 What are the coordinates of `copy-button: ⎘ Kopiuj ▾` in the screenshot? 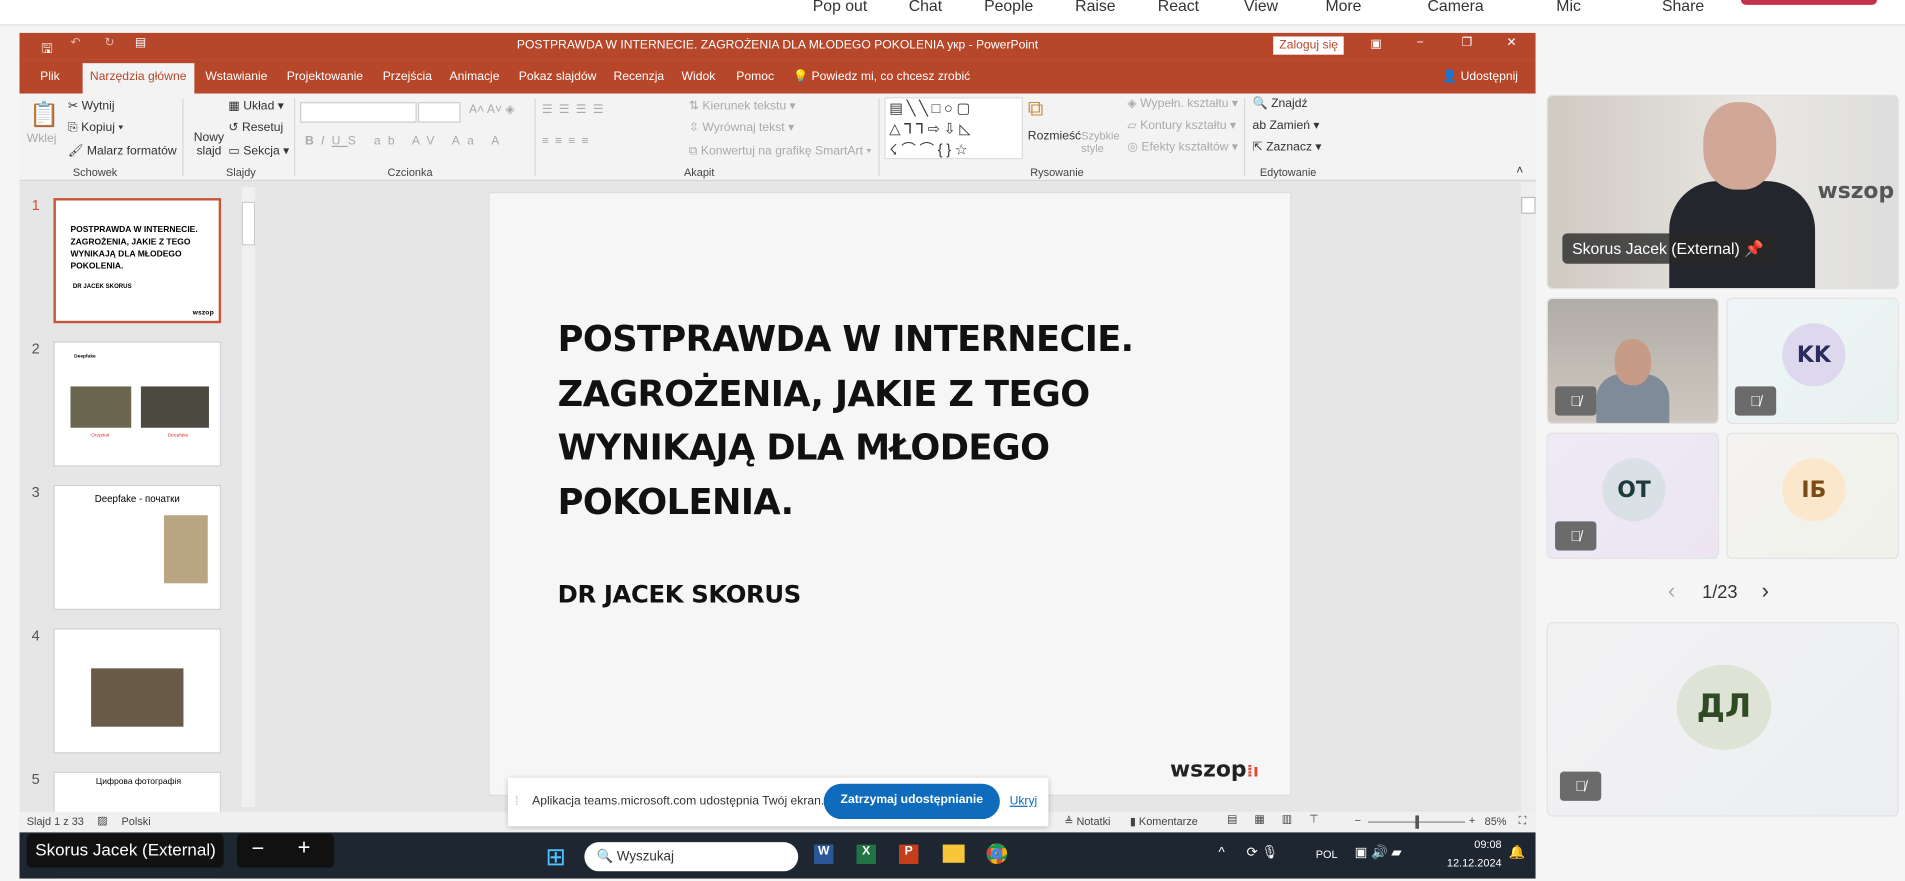 It's located at (95, 128).